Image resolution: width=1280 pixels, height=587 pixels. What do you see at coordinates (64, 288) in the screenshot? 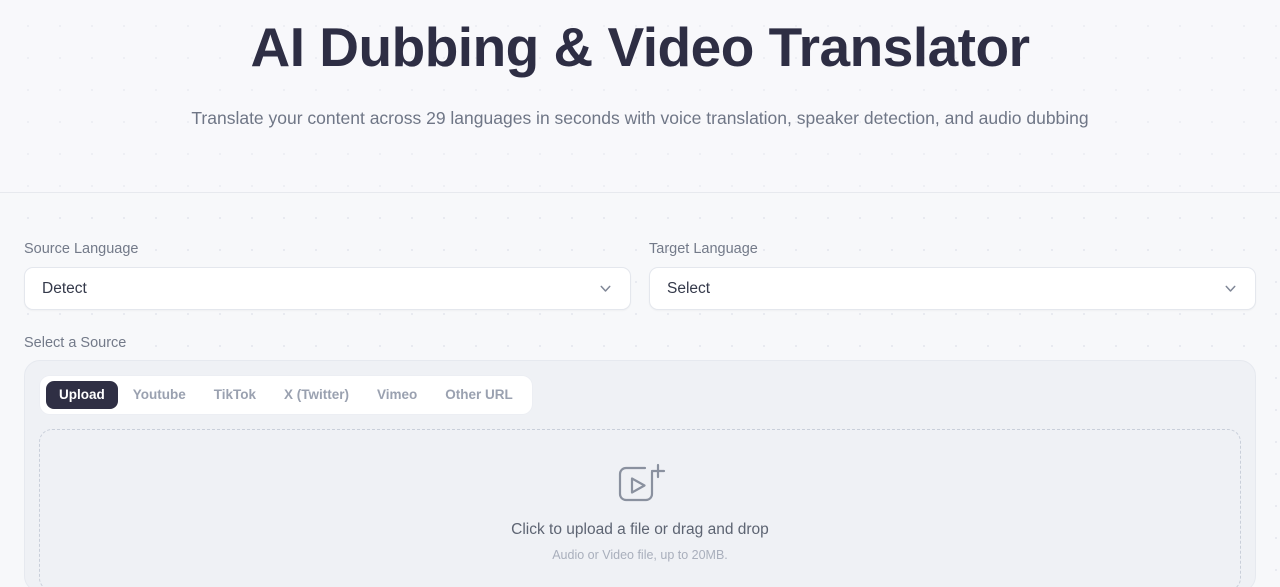
I see `source-language-value: Detect` at bounding box center [64, 288].